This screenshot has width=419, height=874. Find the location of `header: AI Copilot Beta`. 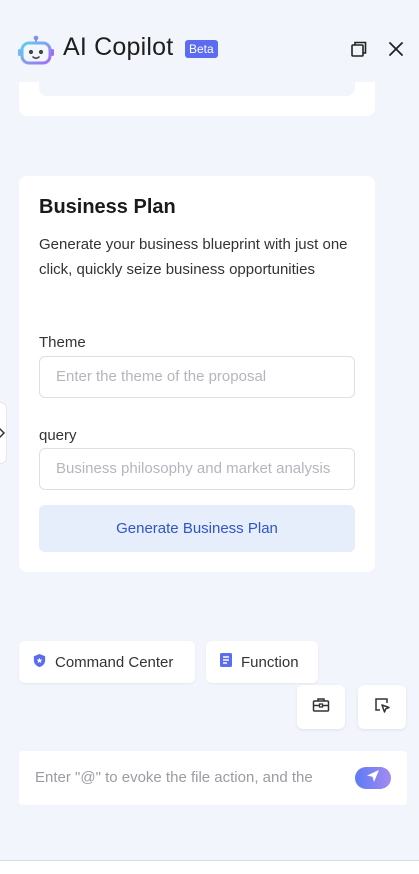

header: AI Copilot Beta is located at coordinates (209, 45).